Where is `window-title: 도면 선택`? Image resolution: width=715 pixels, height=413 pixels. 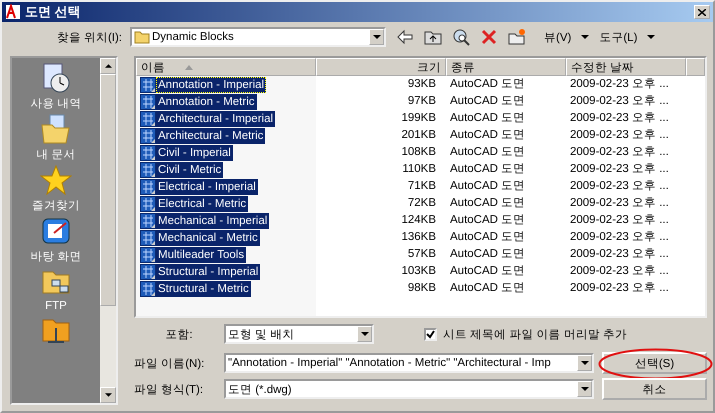 window-title: 도면 선택 is located at coordinates (53, 12).